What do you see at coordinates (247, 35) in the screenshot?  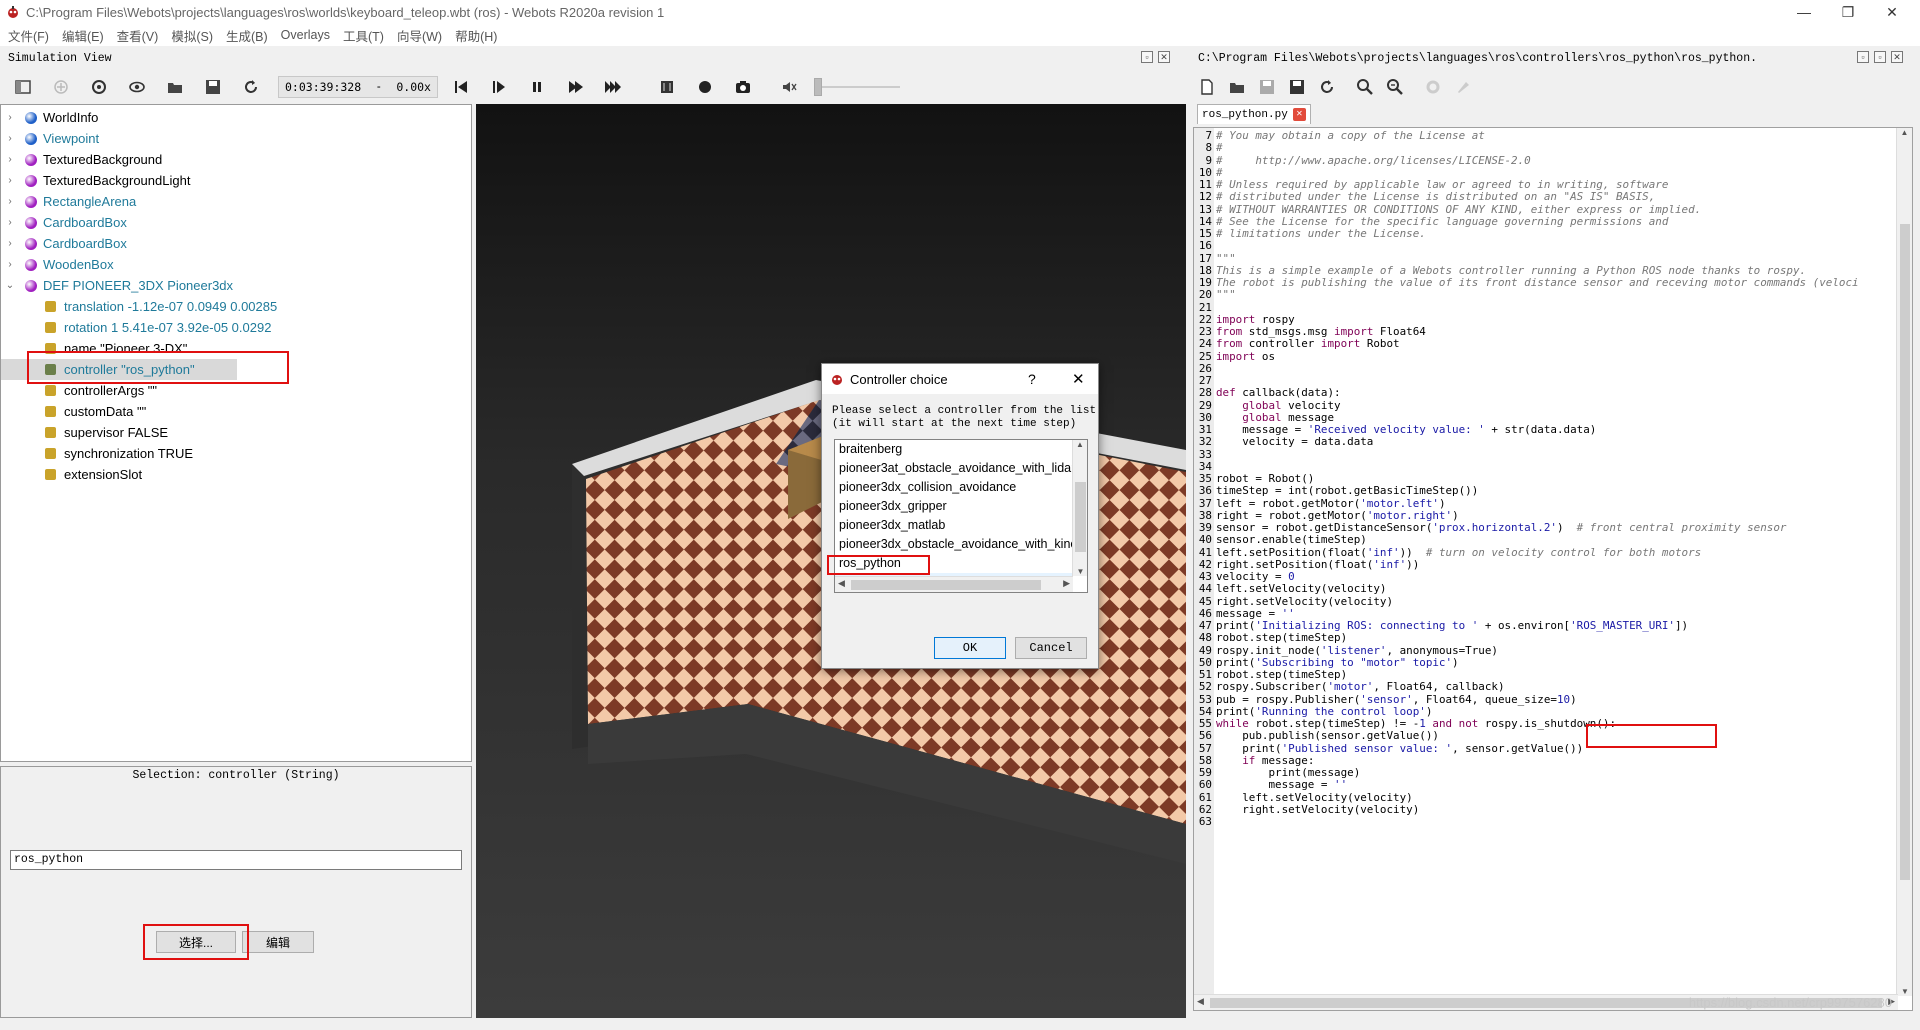 I see `menu-build: 生成(B)` at bounding box center [247, 35].